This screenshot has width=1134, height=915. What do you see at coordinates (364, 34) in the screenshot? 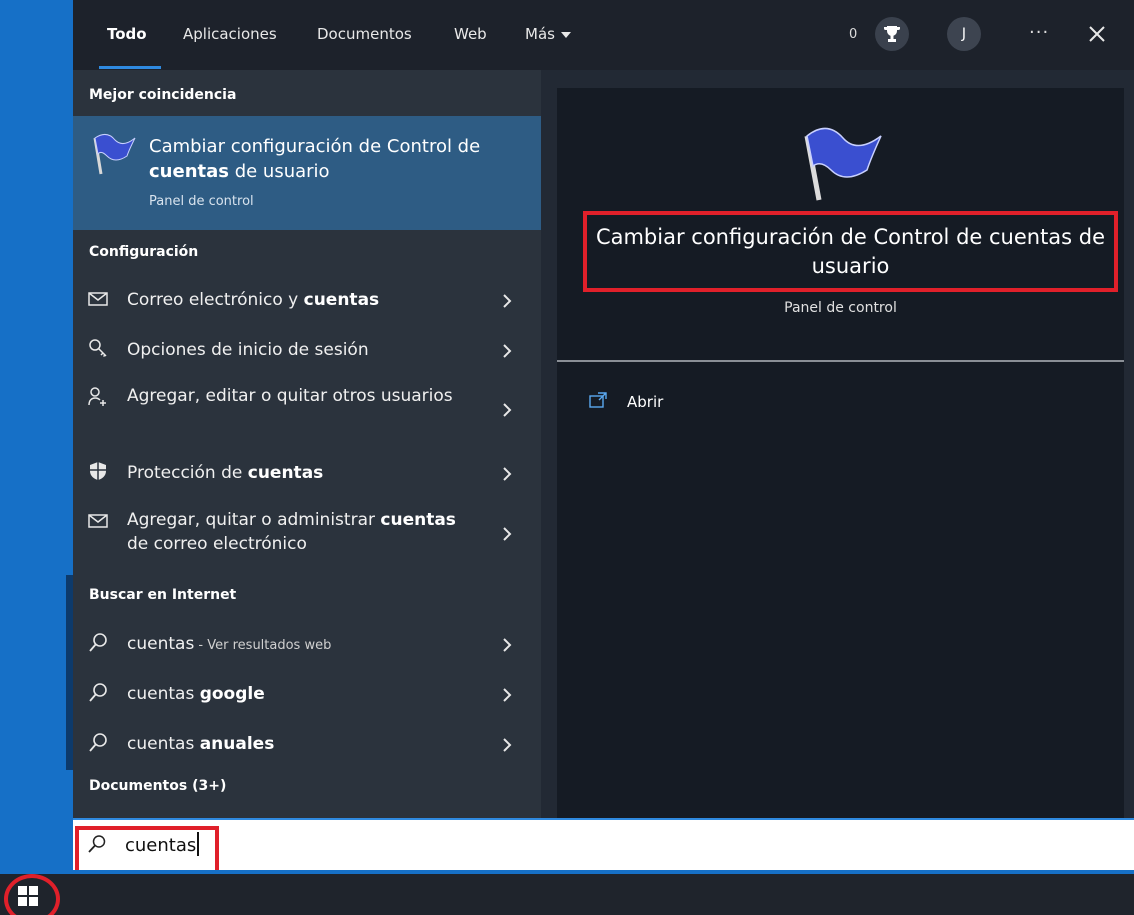
I see `tab-documents: Documentos` at bounding box center [364, 34].